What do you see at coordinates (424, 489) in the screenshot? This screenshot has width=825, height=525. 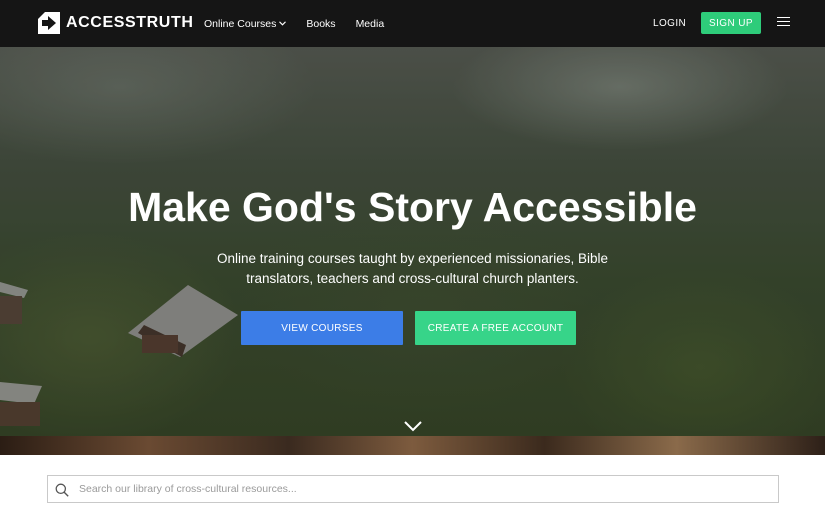 I see `search-input` at bounding box center [424, 489].